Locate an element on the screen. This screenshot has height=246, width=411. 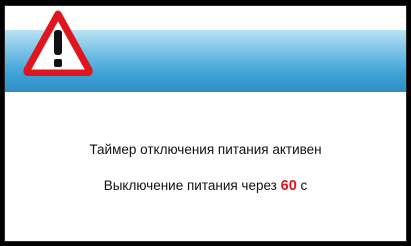
countdown-value: 60 is located at coordinates (288, 186).